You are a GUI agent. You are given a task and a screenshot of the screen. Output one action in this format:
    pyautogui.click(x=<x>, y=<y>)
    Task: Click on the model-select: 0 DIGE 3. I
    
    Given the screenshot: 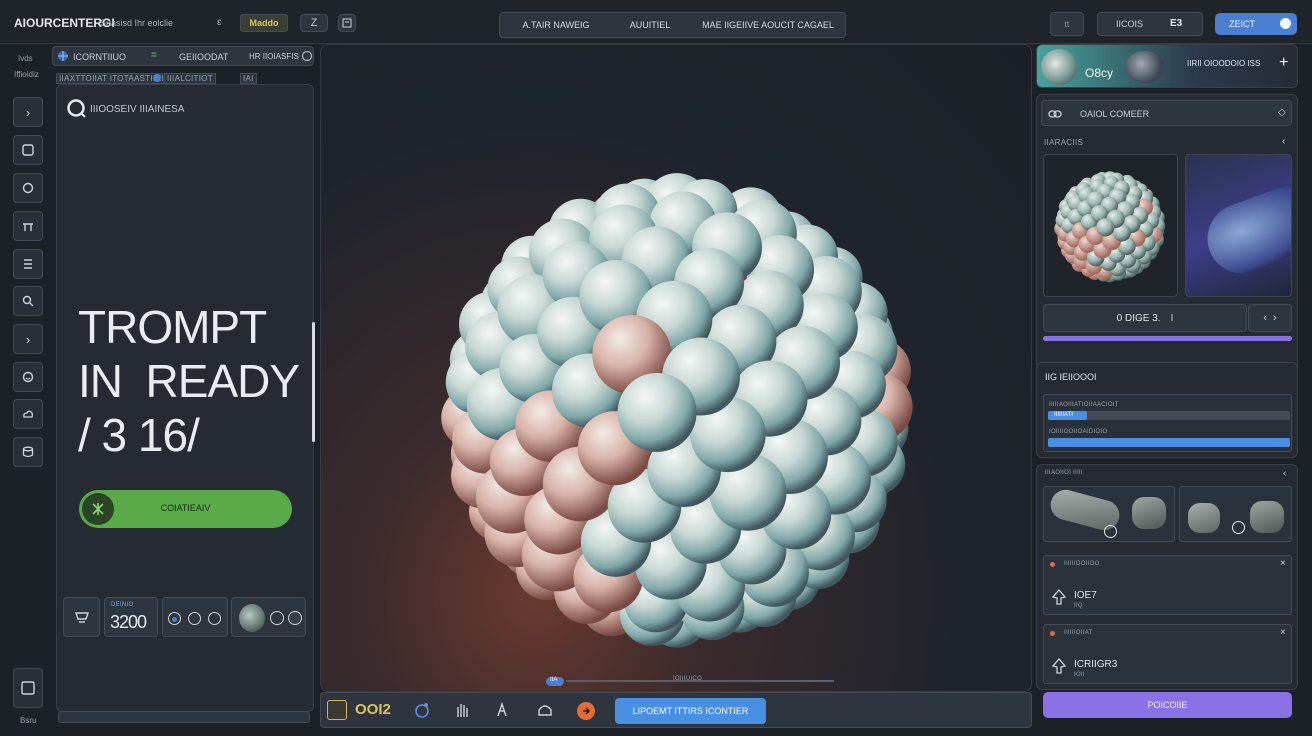 What is the action you would take?
    pyautogui.click(x=1145, y=318)
    